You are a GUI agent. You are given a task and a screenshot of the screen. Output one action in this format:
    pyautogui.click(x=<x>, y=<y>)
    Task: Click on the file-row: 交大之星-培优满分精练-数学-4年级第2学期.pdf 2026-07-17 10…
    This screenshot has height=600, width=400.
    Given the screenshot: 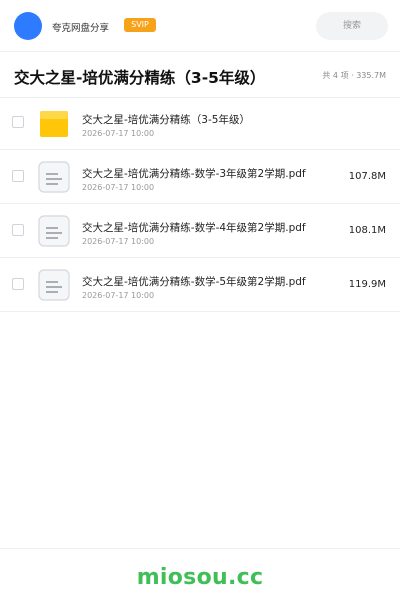 What is the action you would take?
    pyautogui.click(x=200, y=231)
    